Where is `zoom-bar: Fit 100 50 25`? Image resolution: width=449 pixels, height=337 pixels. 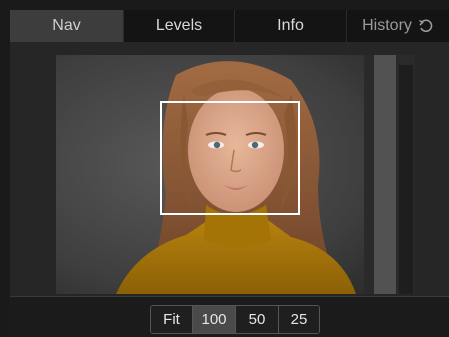 zoom-bar: Fit 100 50 25 is located at coordinates (229, 316).